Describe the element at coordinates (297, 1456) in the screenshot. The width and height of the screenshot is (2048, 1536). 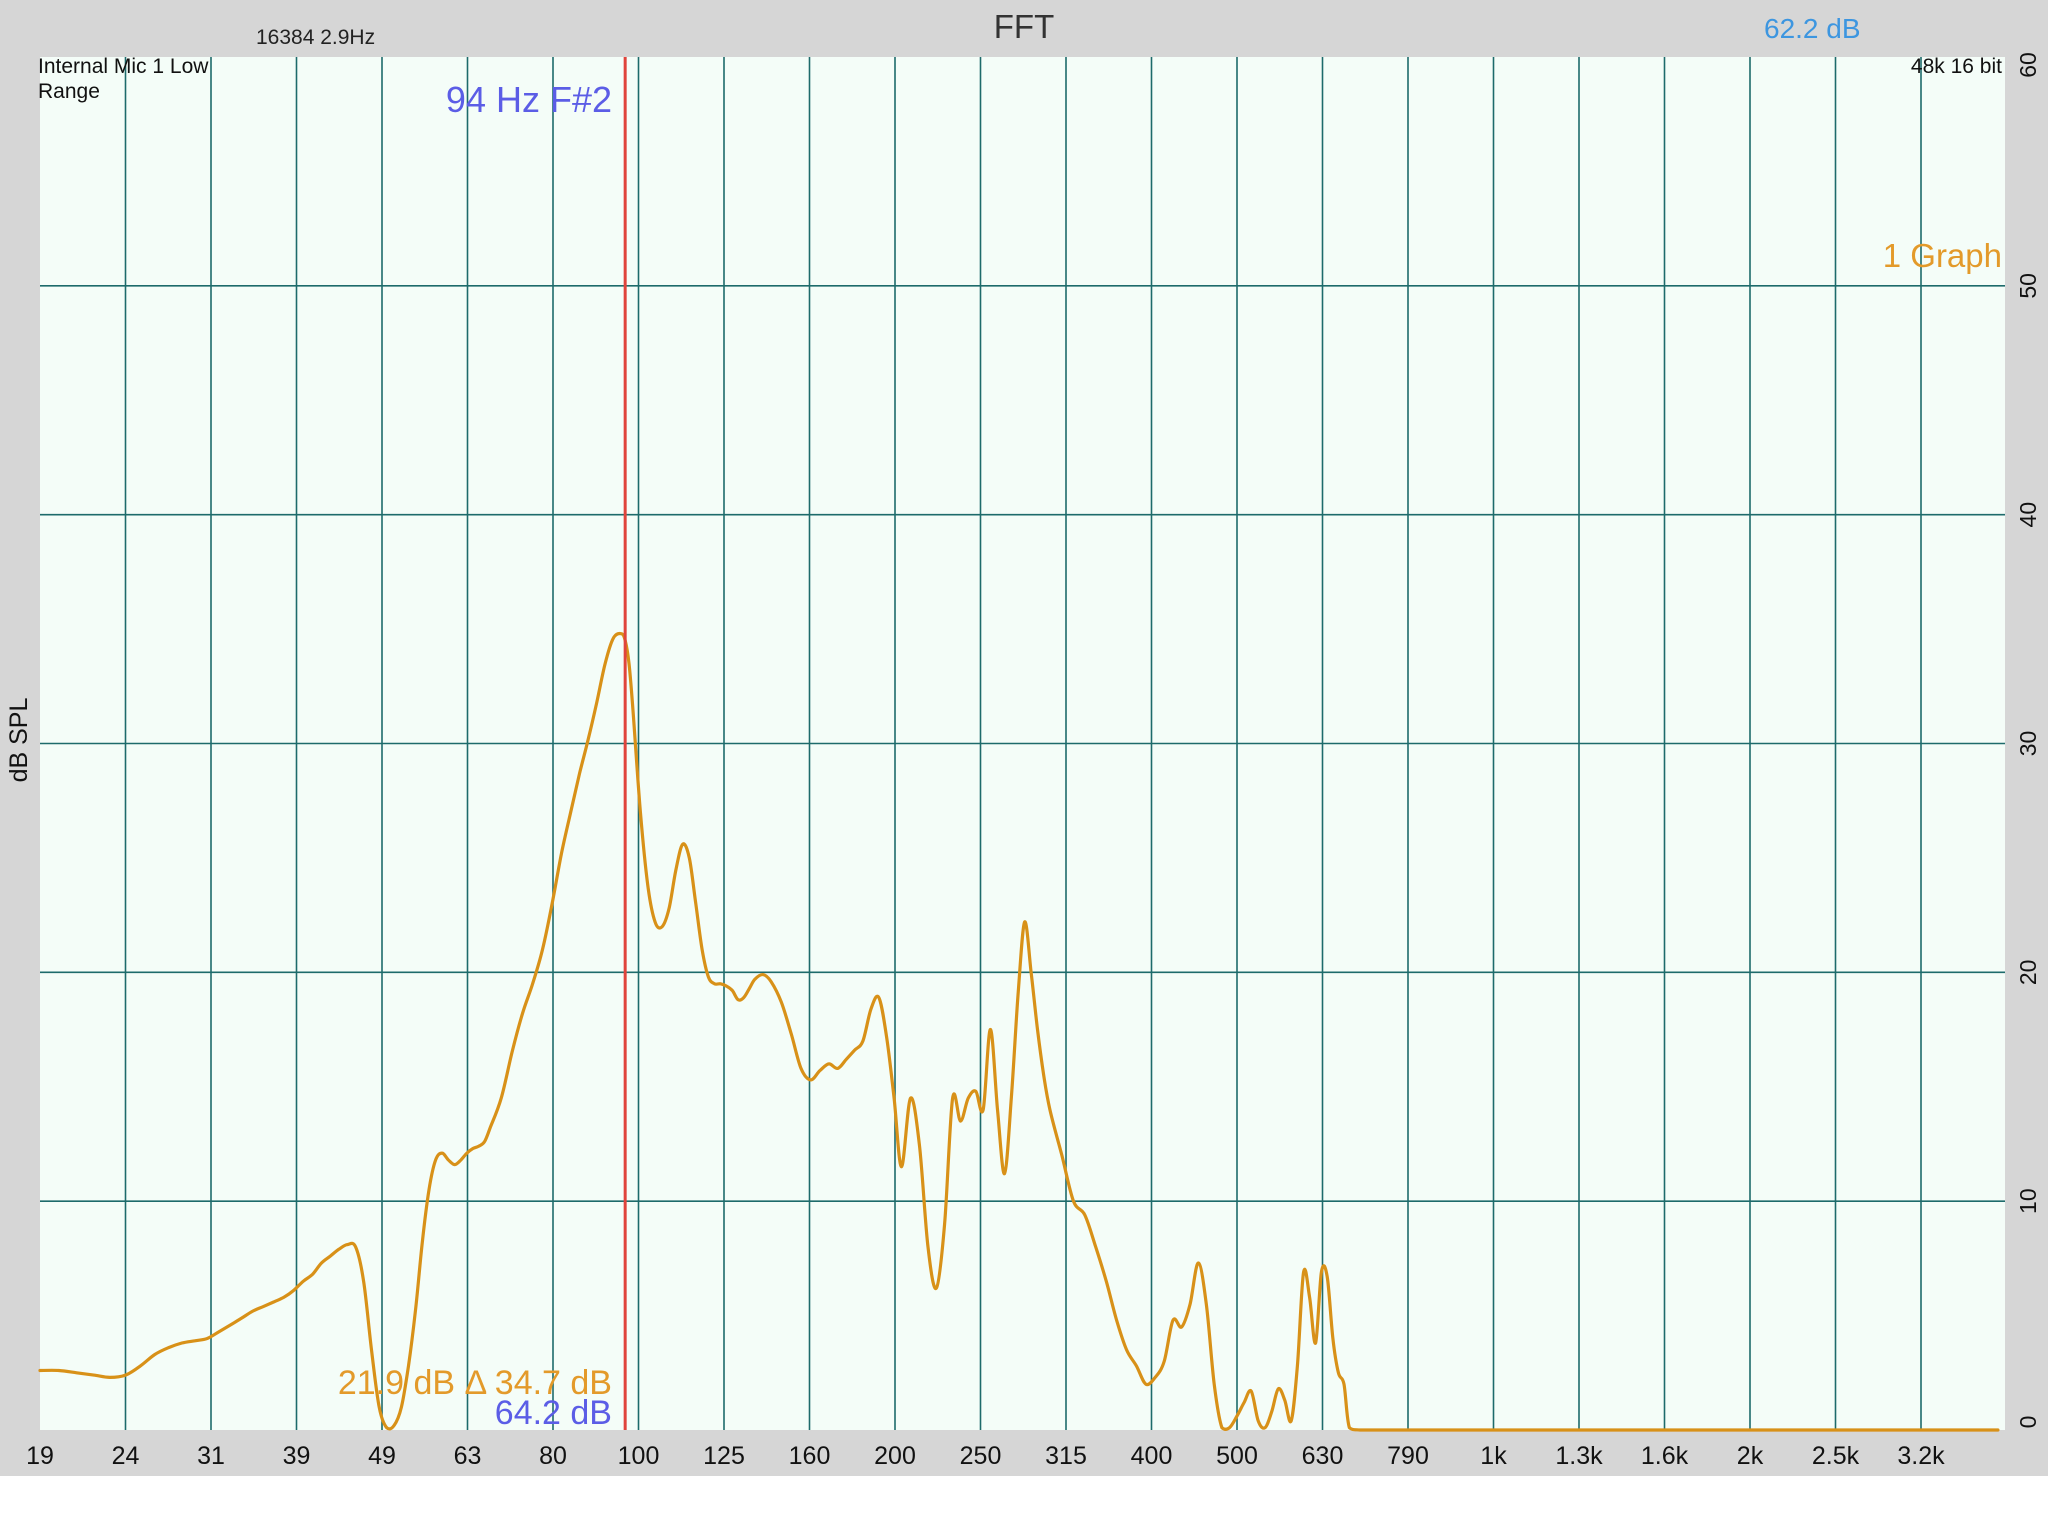
I see `x-tick-label: 39` at that location.